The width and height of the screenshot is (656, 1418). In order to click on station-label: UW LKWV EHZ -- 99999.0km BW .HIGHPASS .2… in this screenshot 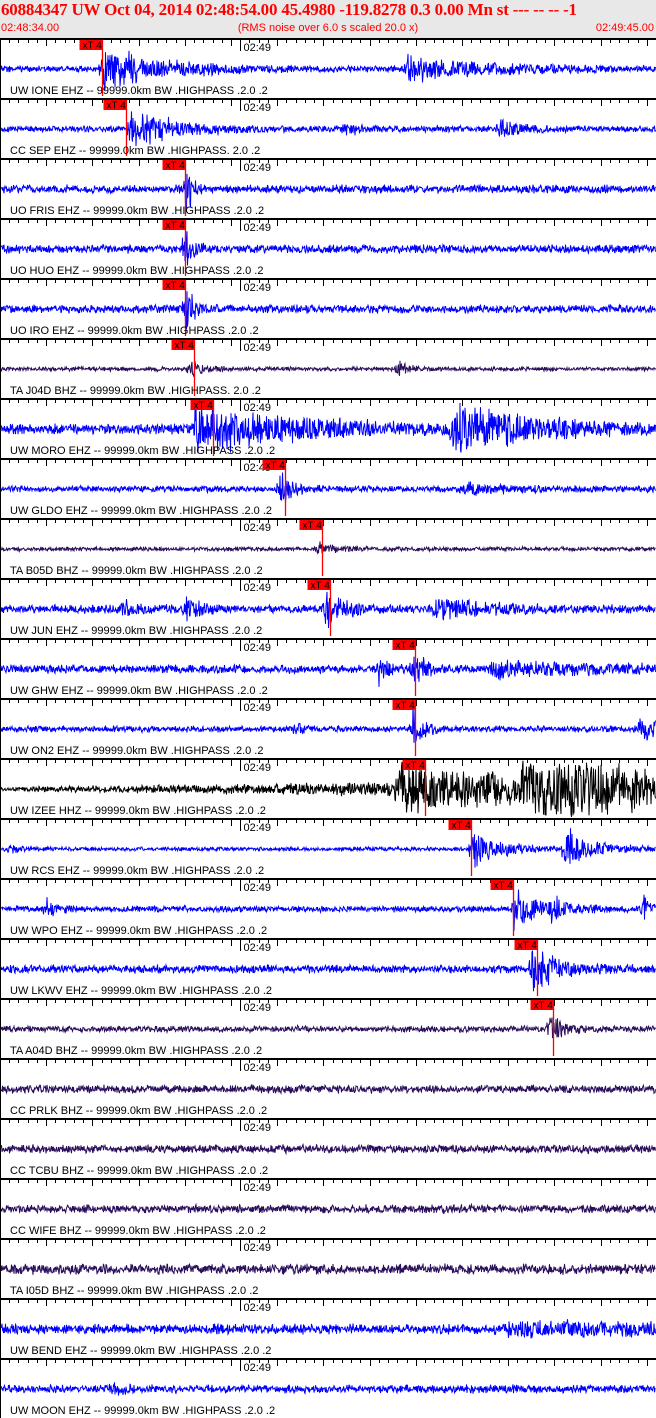, I will do `click(141, 991)`.